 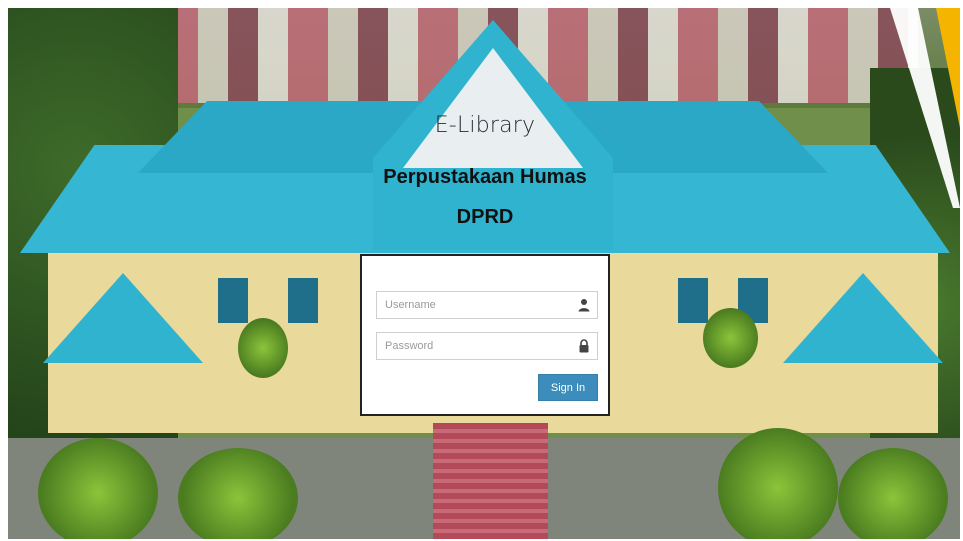 I want to click on password-field, so click(x=487, y=346).